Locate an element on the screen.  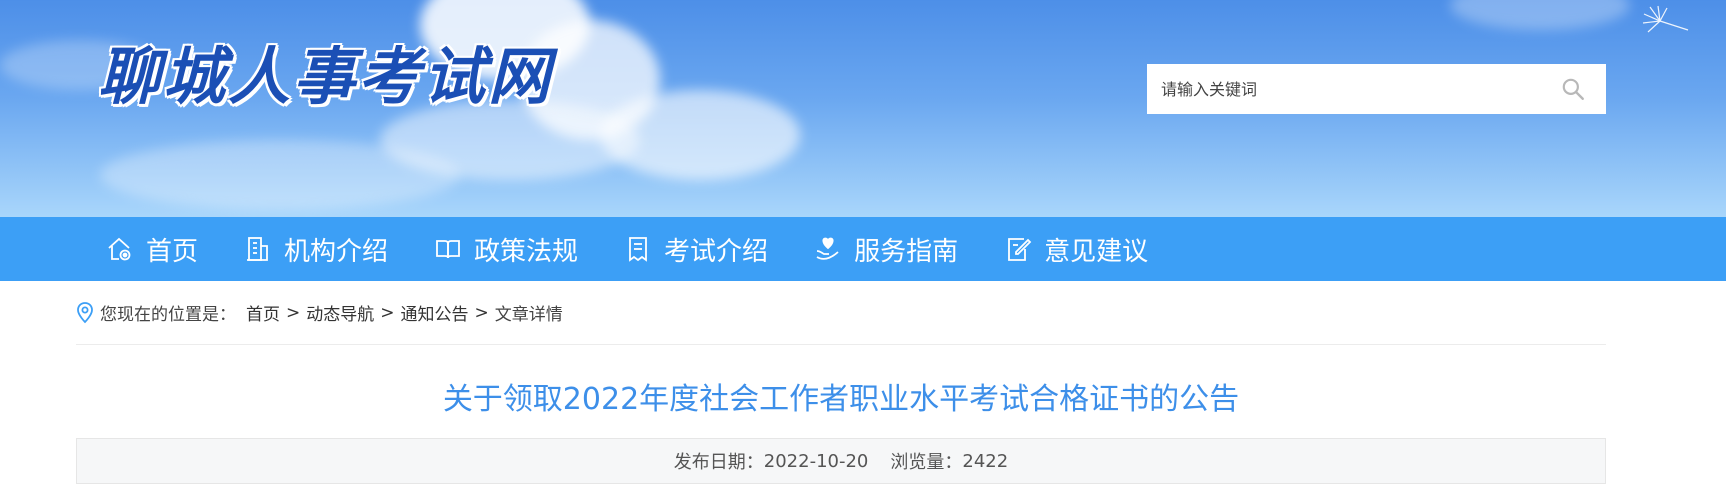
hand-heart-icon is located at coordinates (827, 248).